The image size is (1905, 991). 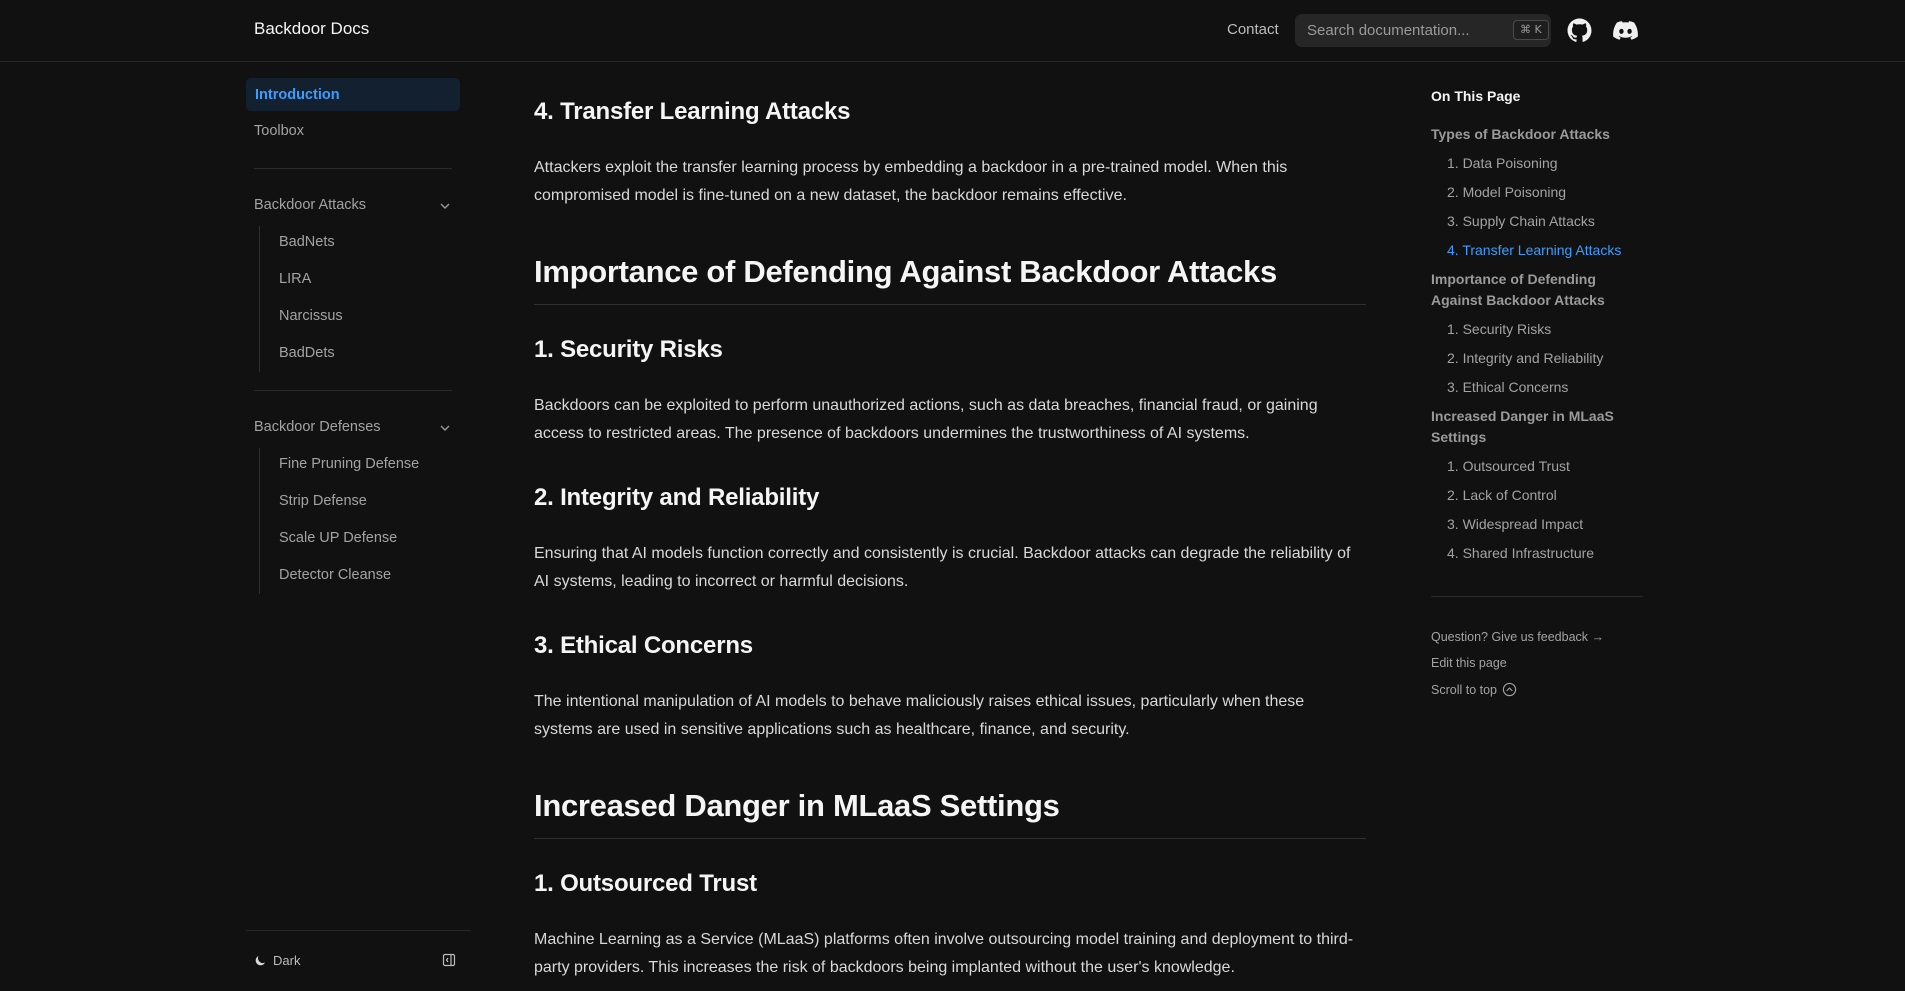 What do you see at coordinates (1499, 329) in the screenshot?
I see `toc-item: 1. Security Risks` at bounding box center [1499, 329].